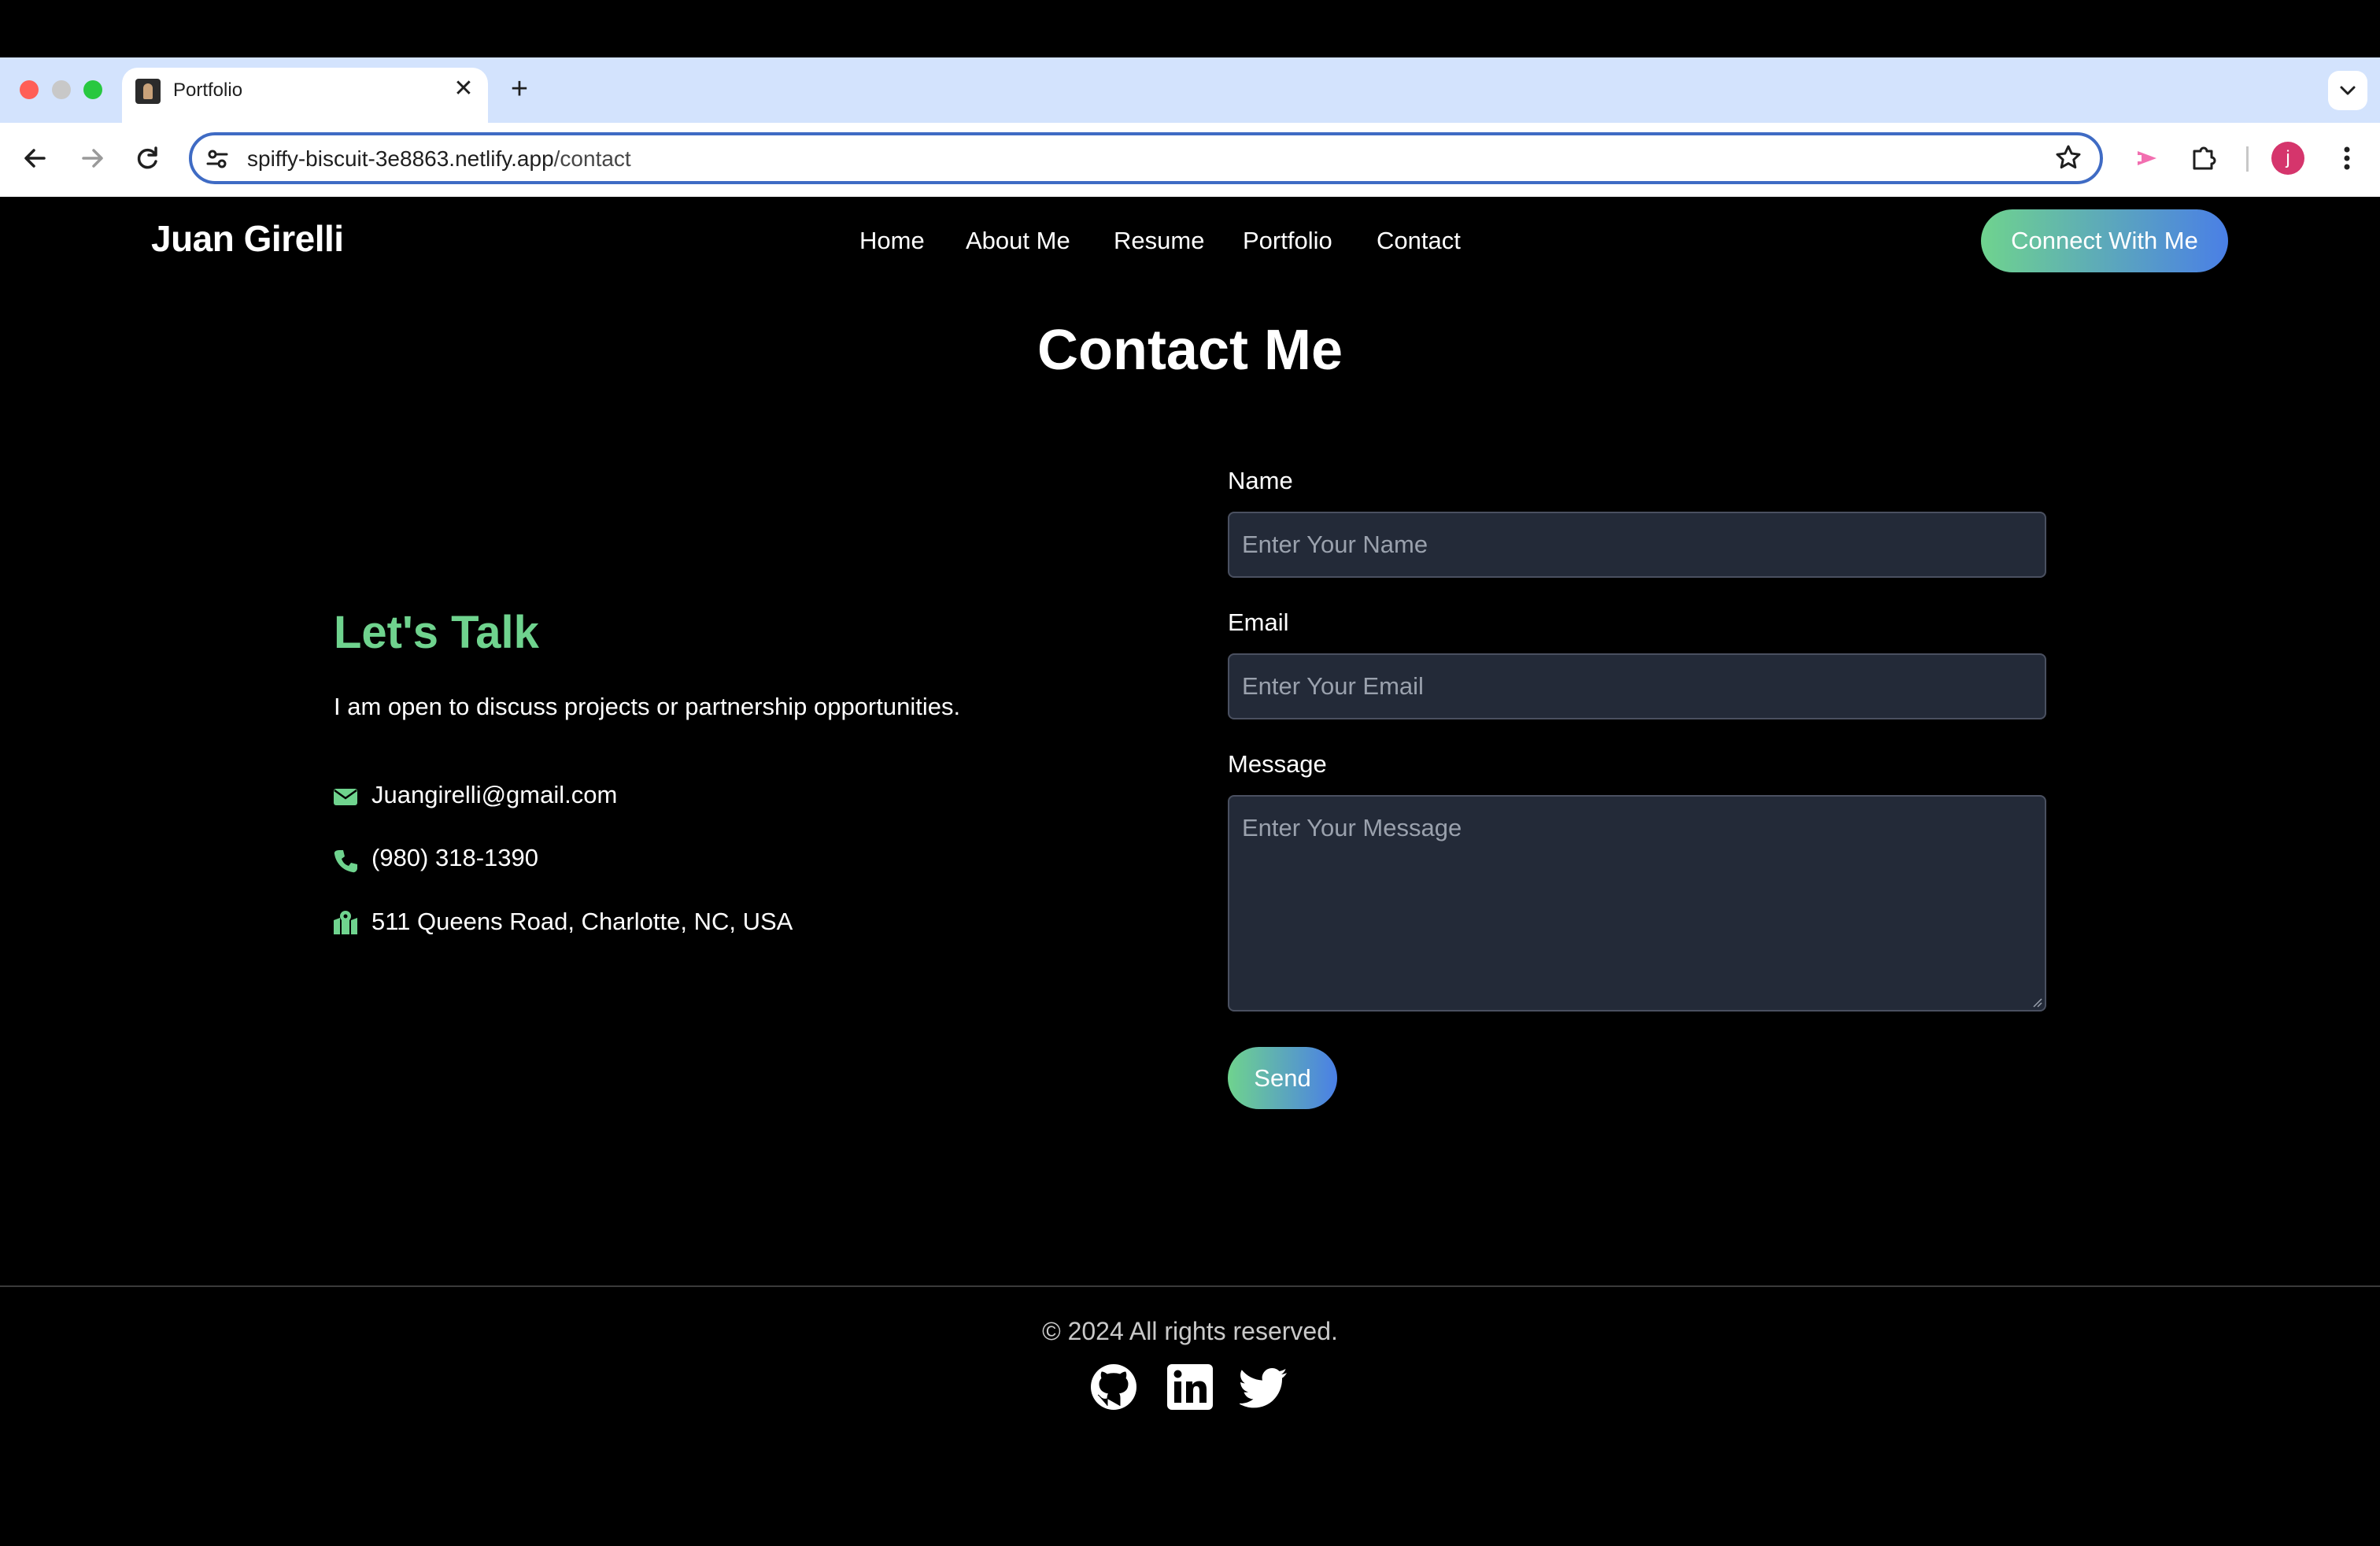 The height and width of the screenshot is (1546, 2380). What do you see at coordinates (592, 158) in the screenshot?
I see `url-path: /contact` at bounding box center [592, 158].